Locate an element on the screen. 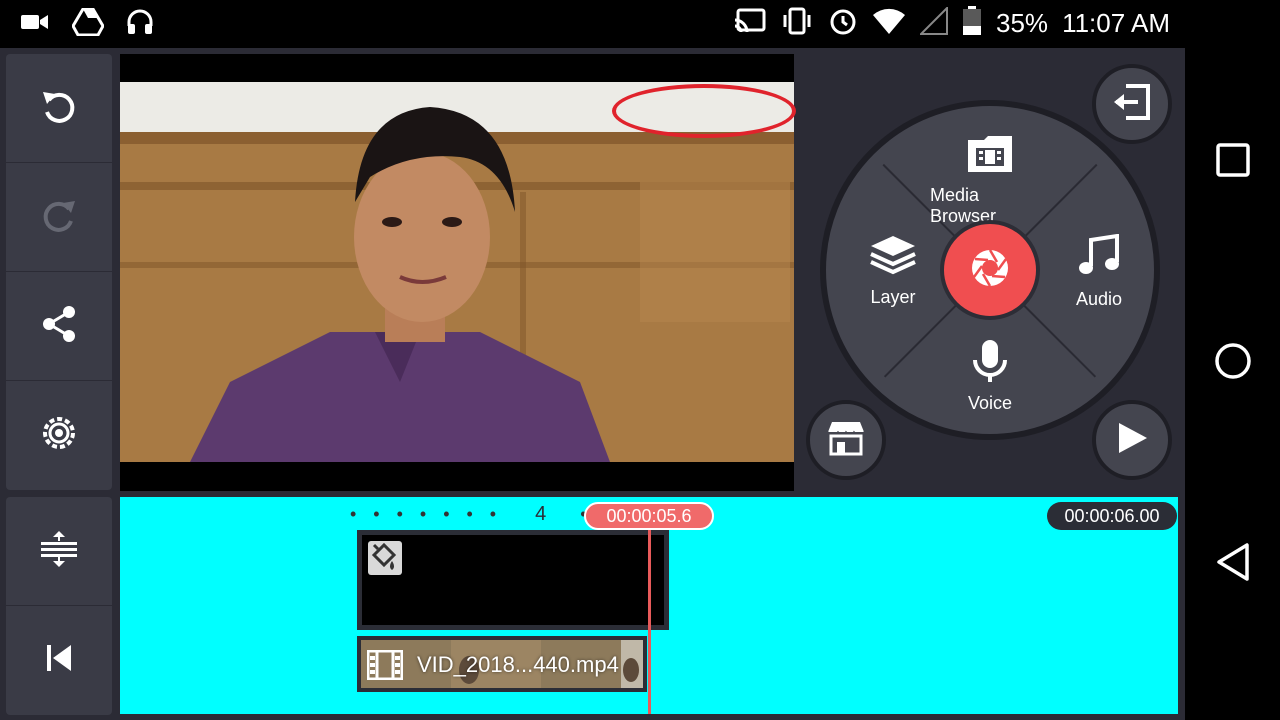 The width and height of the screenshot is (1280, 720). home-icon is located at coordinates (1233, 361).